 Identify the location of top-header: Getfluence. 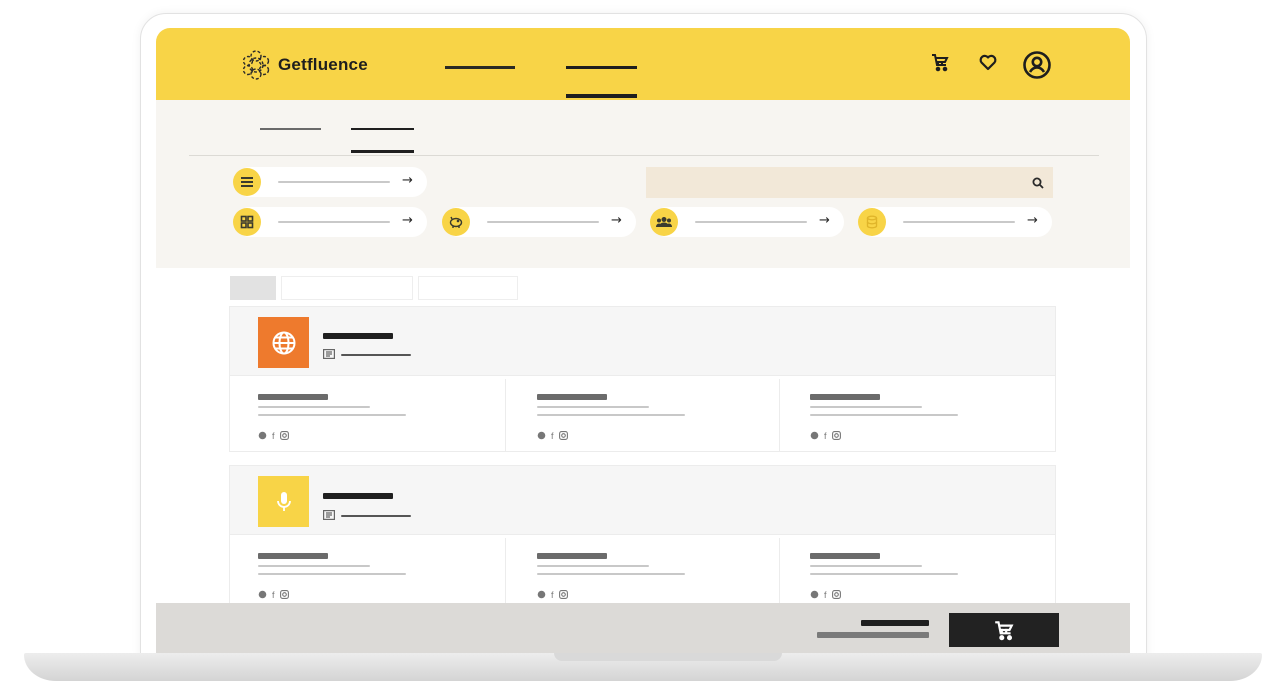
(643, 64).